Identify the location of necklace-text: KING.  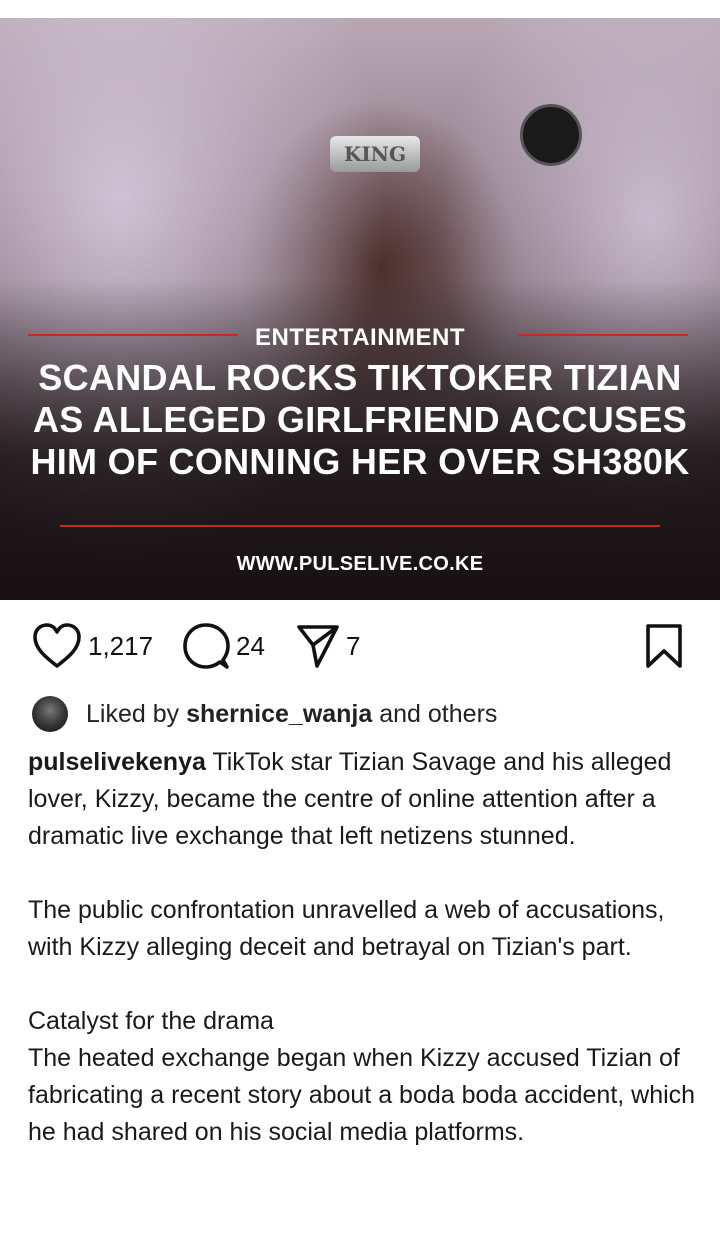
(375, 154).